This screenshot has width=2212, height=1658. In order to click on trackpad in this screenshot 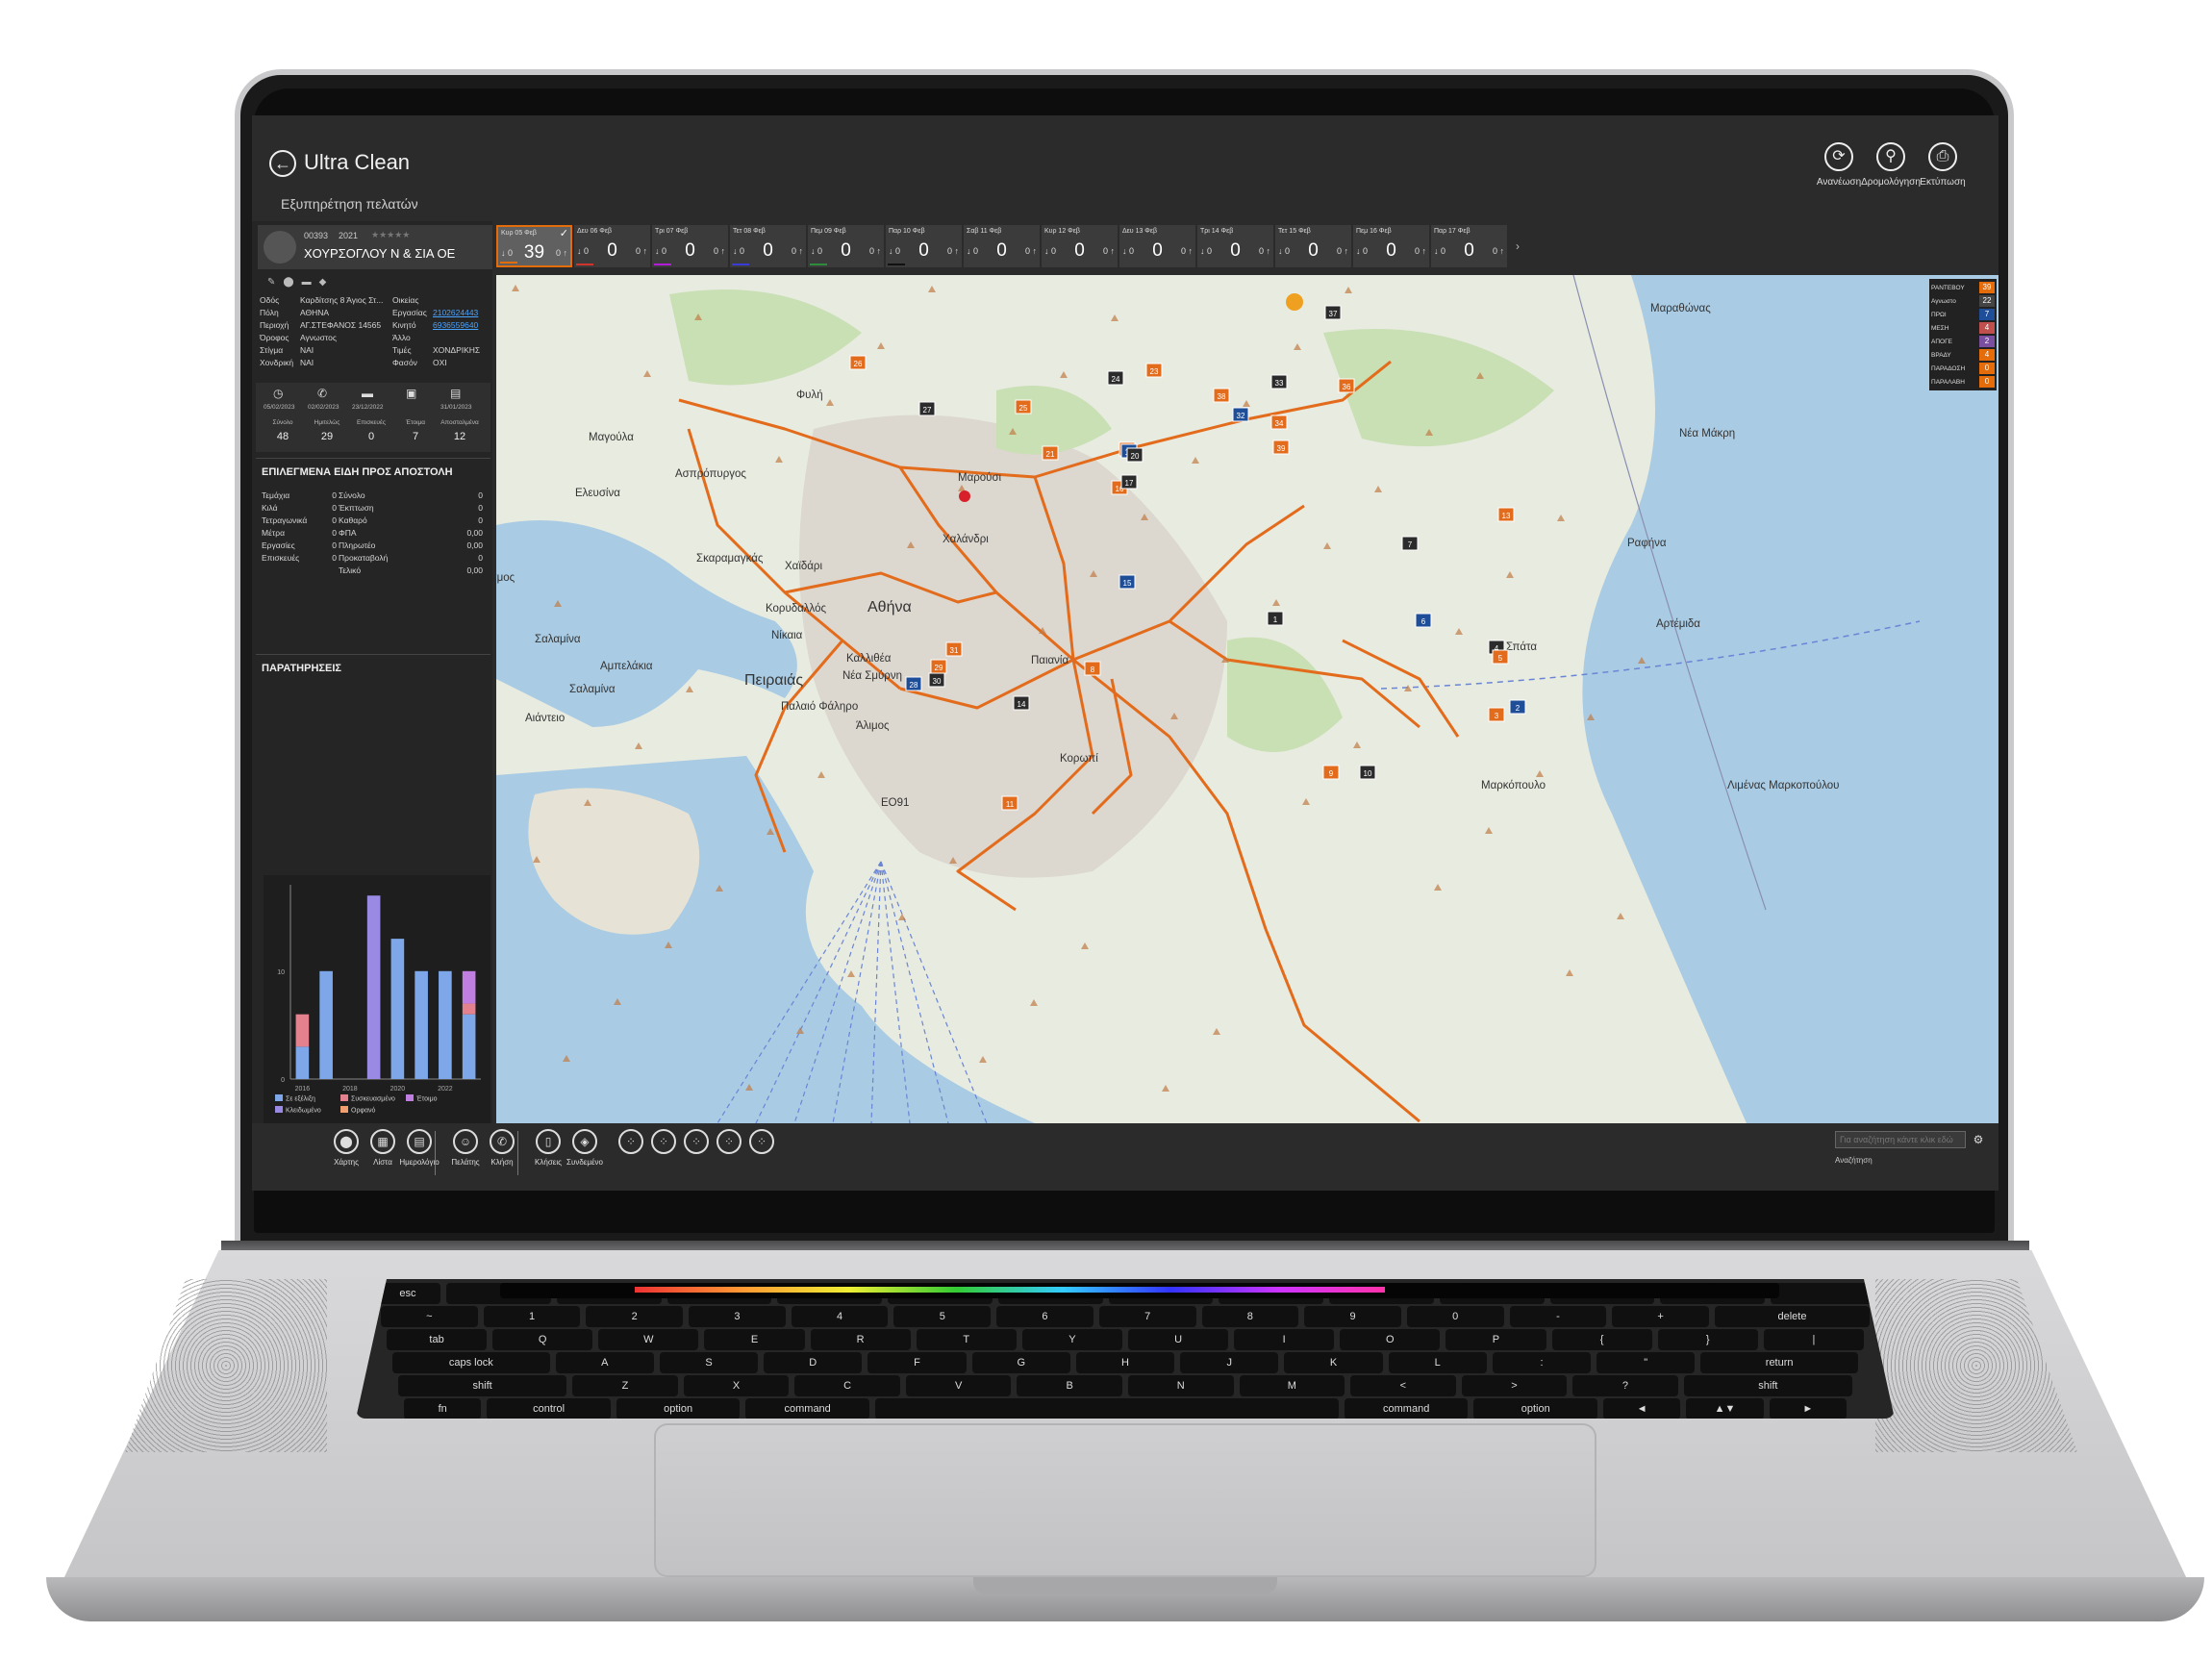, I will do `click(1125, 1500)`.